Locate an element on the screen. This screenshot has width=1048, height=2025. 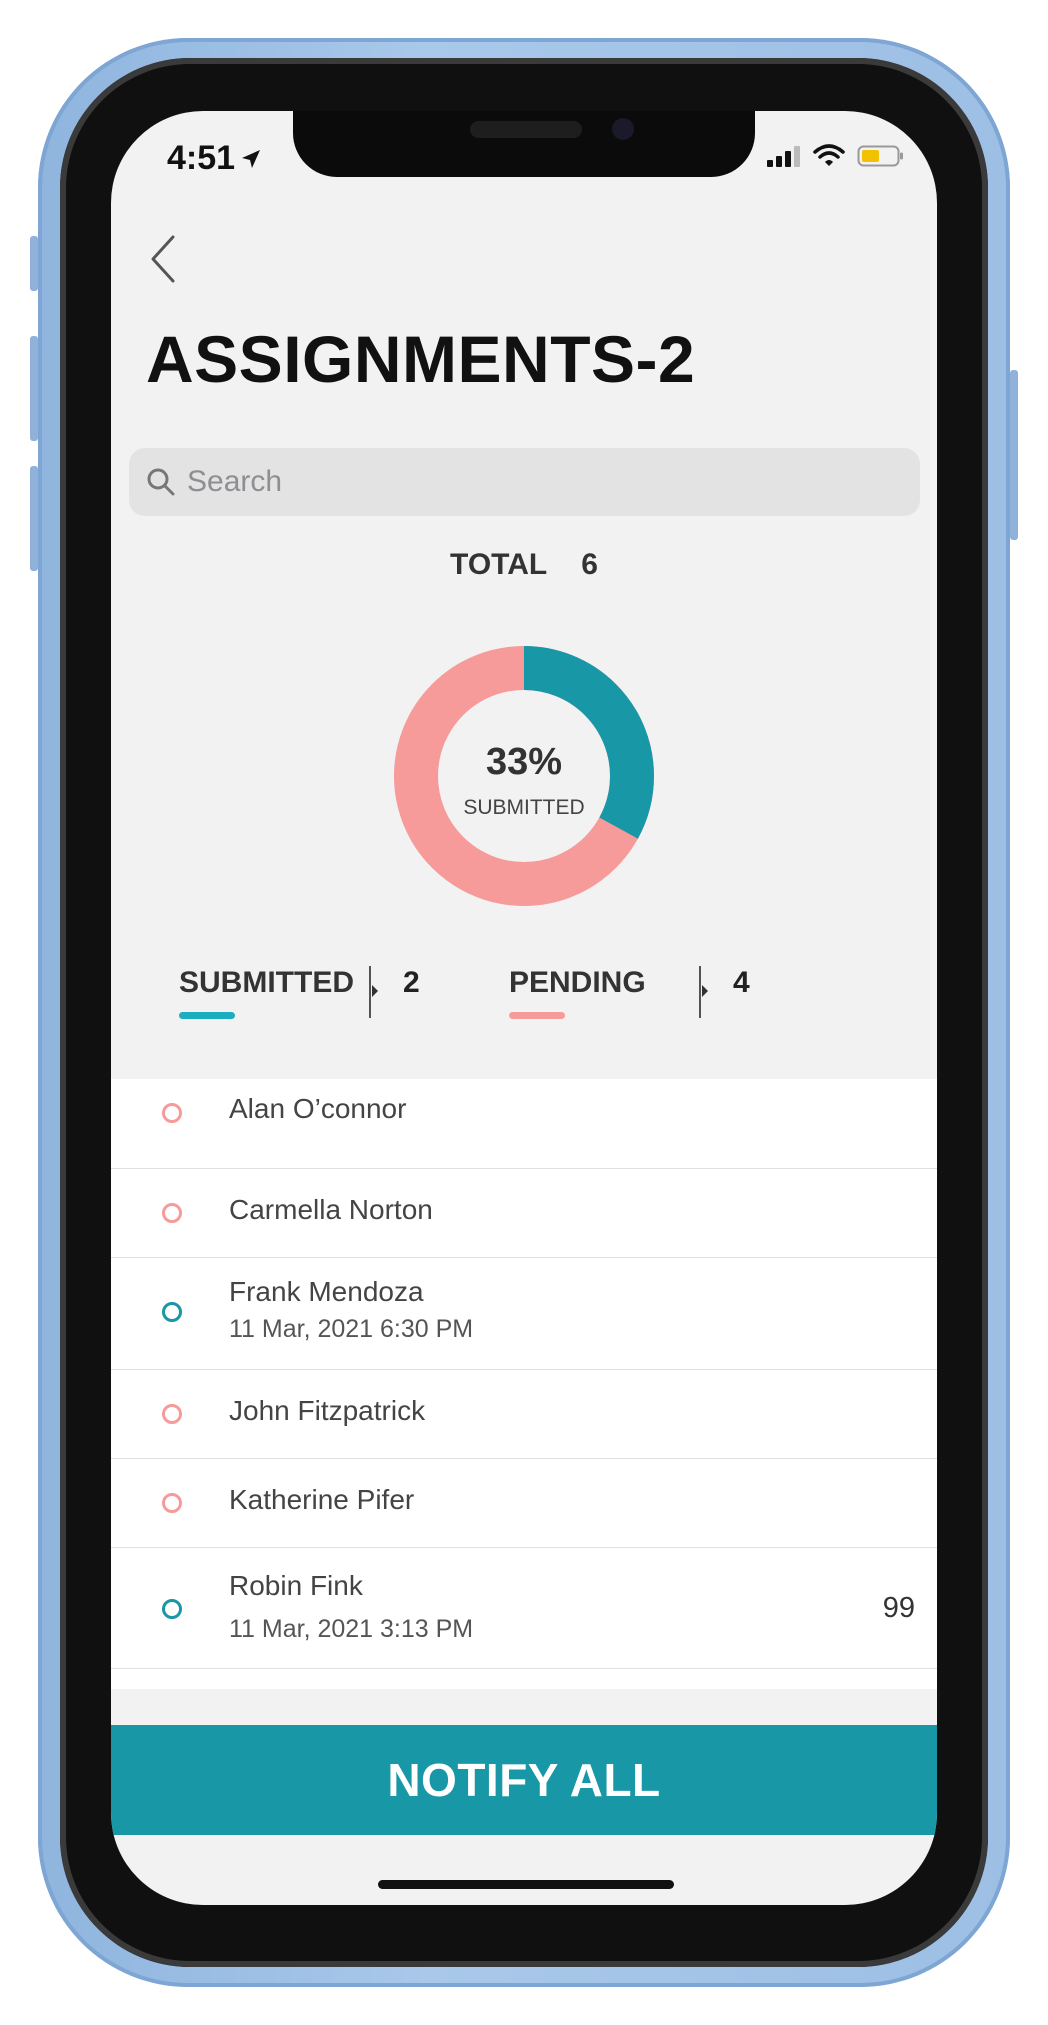
chevron-left-icon is located at coordinates (163, 259).